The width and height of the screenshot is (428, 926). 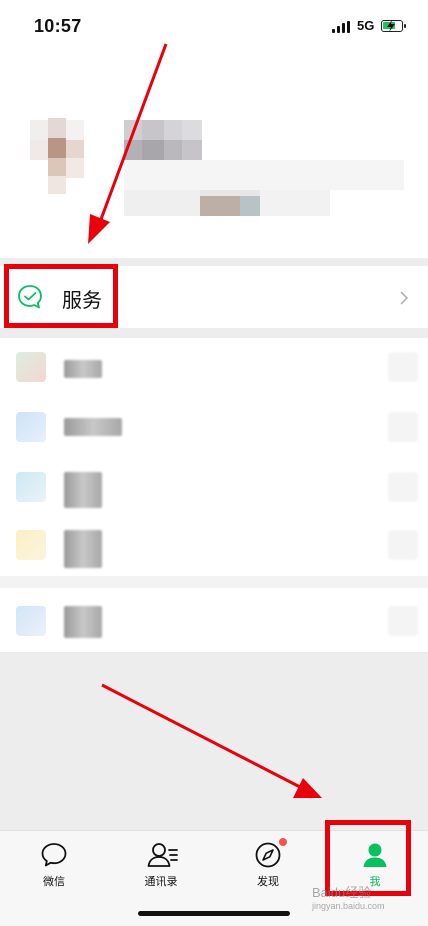 What do you see at coordinates (342, 27) in the screenshot?
I see `signal-icon` at bounding box center [342, 27].